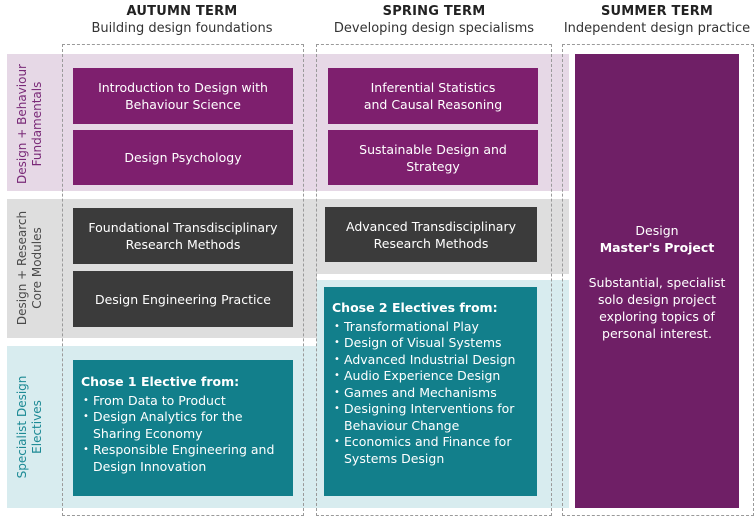 The width and height of the screenshot is (756, 518). I want to click on autumn-electives-title: Chose 1 Elective from:, so click(160, 381).